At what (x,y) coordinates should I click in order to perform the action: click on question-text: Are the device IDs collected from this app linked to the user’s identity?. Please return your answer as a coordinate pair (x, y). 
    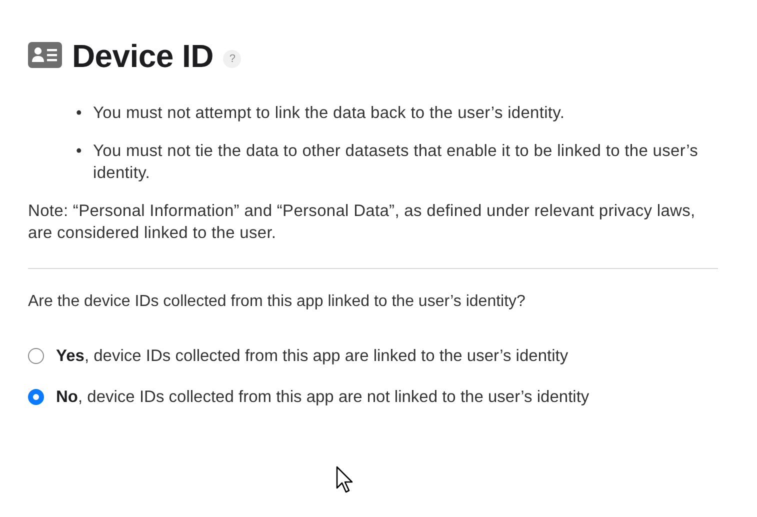
    Looking at the image, I should click on (277, 302).